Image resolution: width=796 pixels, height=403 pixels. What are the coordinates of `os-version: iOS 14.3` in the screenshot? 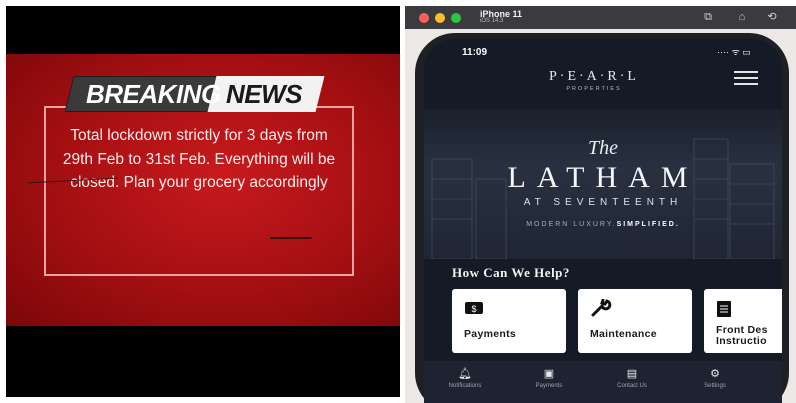 It's located at (492, 21).